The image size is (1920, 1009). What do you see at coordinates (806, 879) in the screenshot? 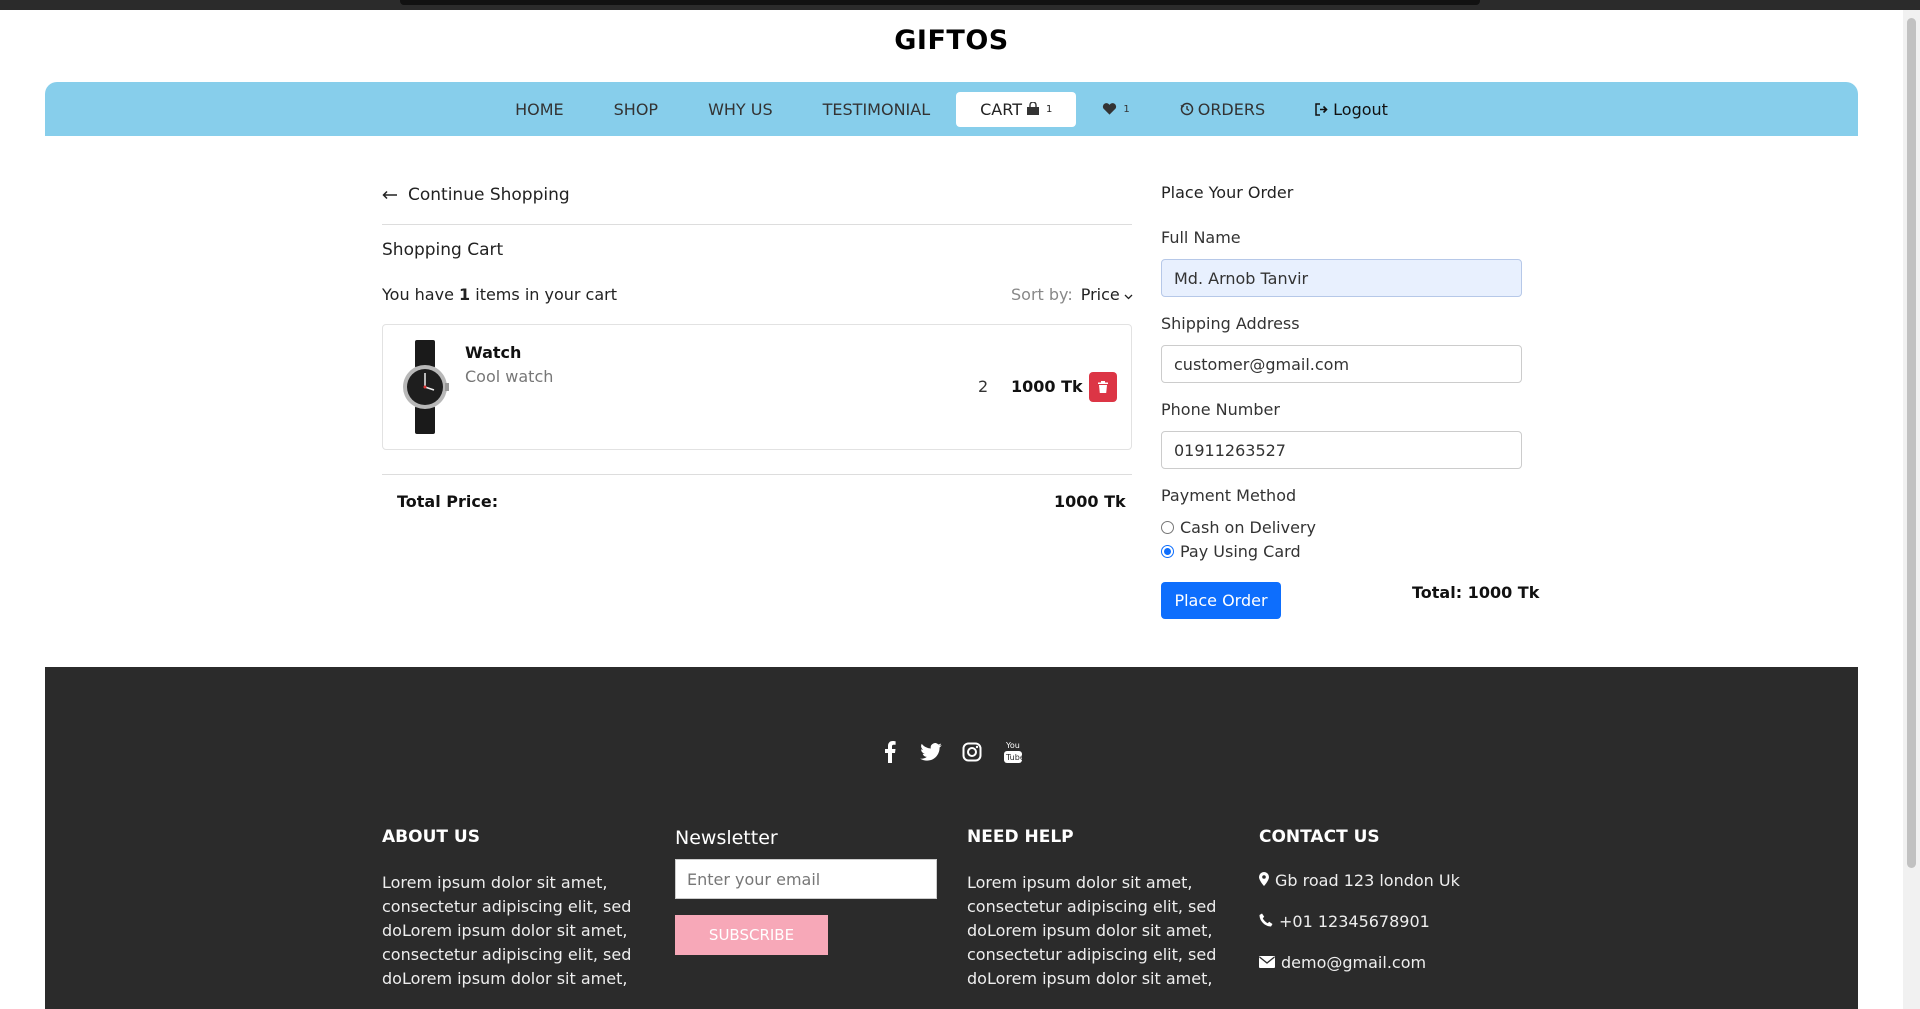
I see `newsletter-email-input: Enter your email` at bounding box center [806, 879].